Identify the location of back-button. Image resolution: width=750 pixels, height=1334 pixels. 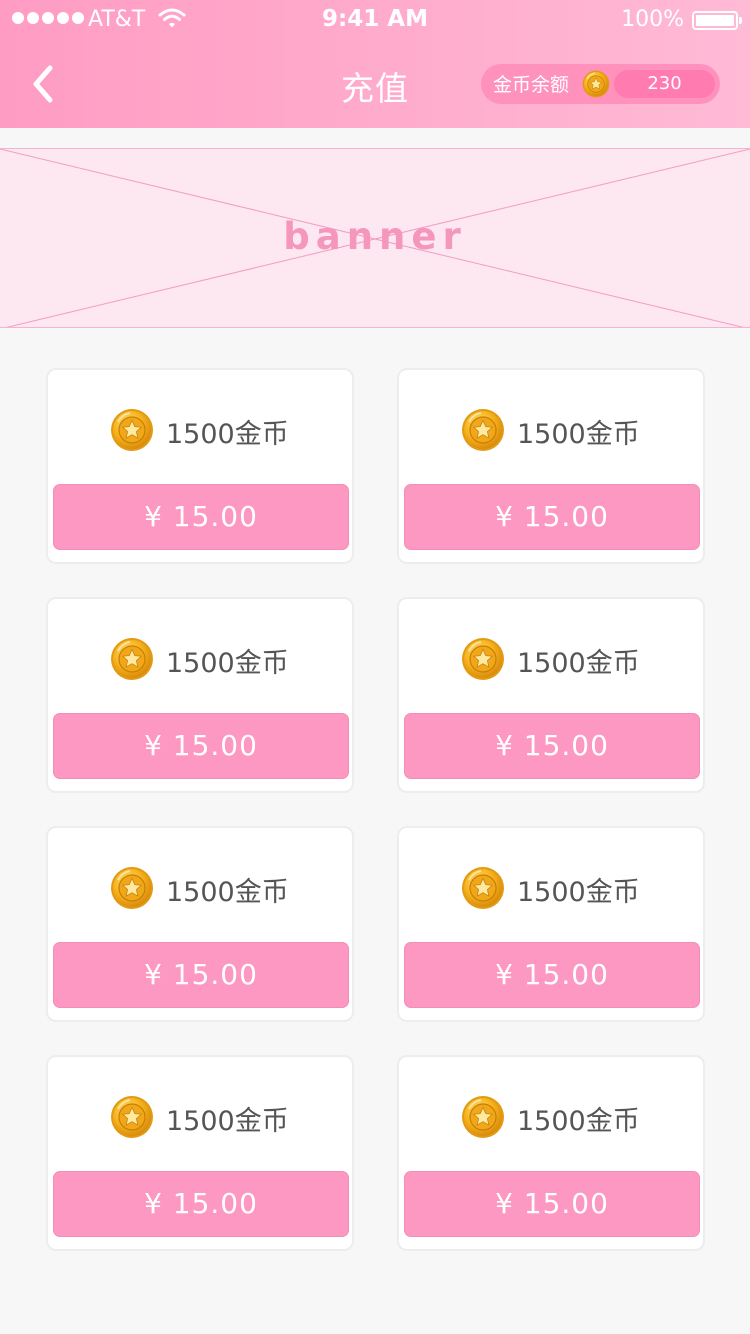
(46, 84).